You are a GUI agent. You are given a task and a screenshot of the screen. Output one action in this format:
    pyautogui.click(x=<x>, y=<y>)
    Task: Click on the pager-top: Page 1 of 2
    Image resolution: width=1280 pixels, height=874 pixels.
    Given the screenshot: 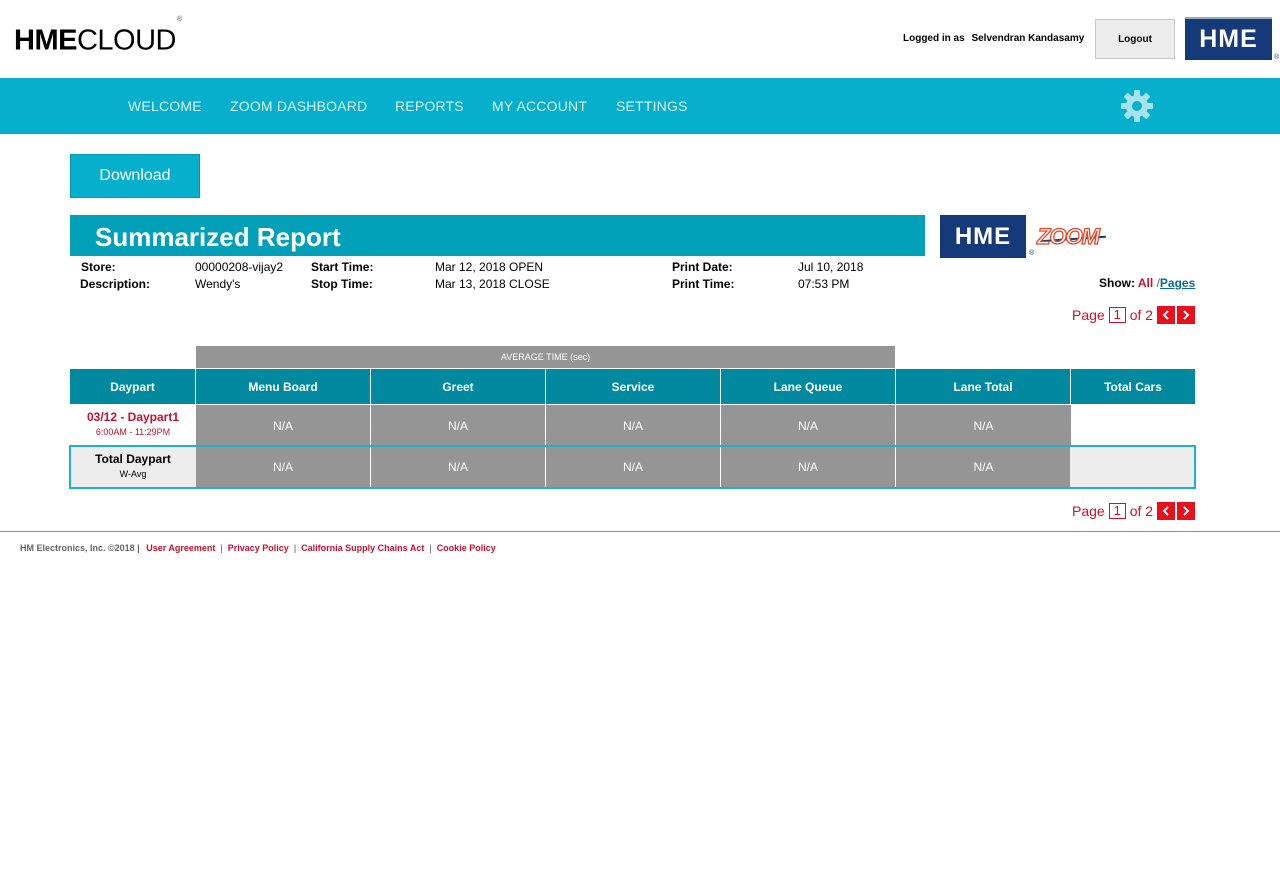 What is the action you would take?
    pyautogui.click(x=1134, y=315)
    